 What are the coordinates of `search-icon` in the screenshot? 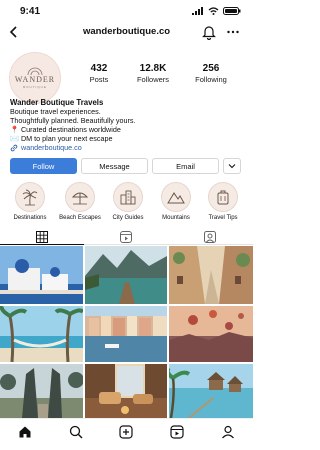 It's located at (76, 431).